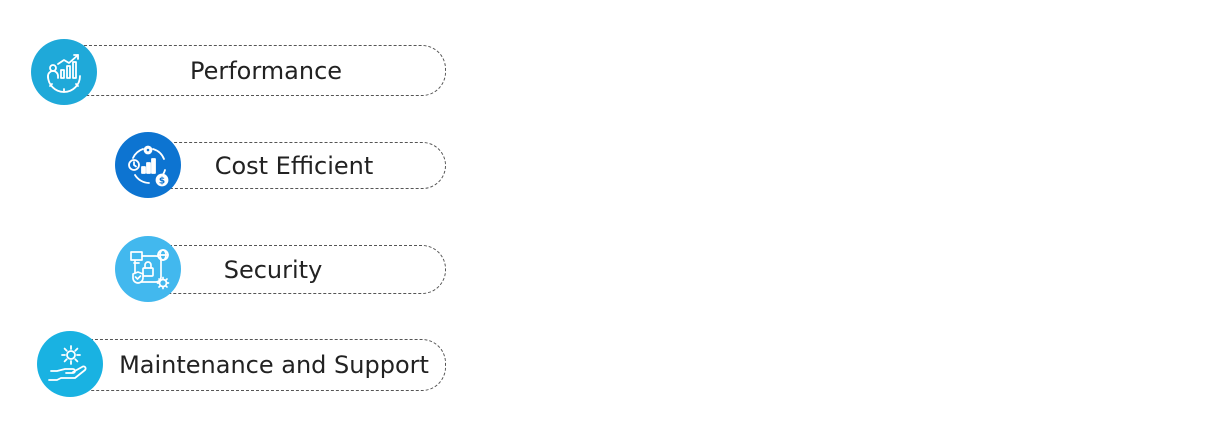 The width and height of the screenshot is (1231, 425). What do you see at coordinates (273, 269) in the screenshot?
I see `feature-label: Security` at bounding box center [273, 269].